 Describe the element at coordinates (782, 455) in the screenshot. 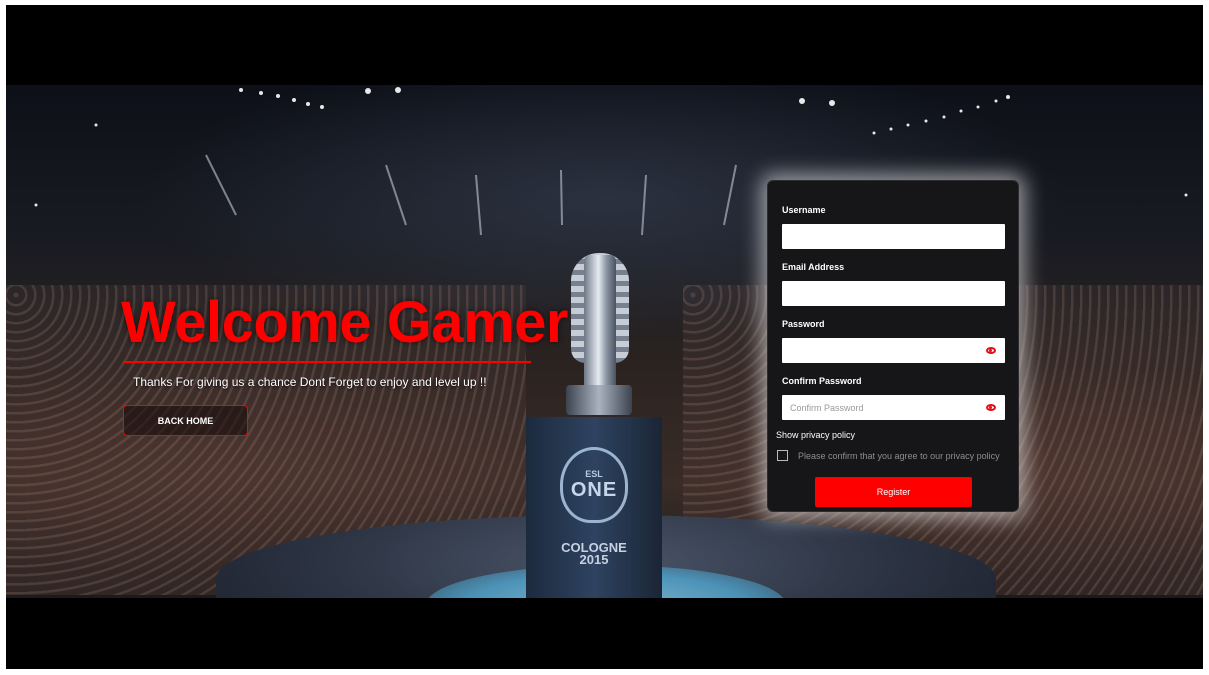

I see `privacy-checkbox` at that location.